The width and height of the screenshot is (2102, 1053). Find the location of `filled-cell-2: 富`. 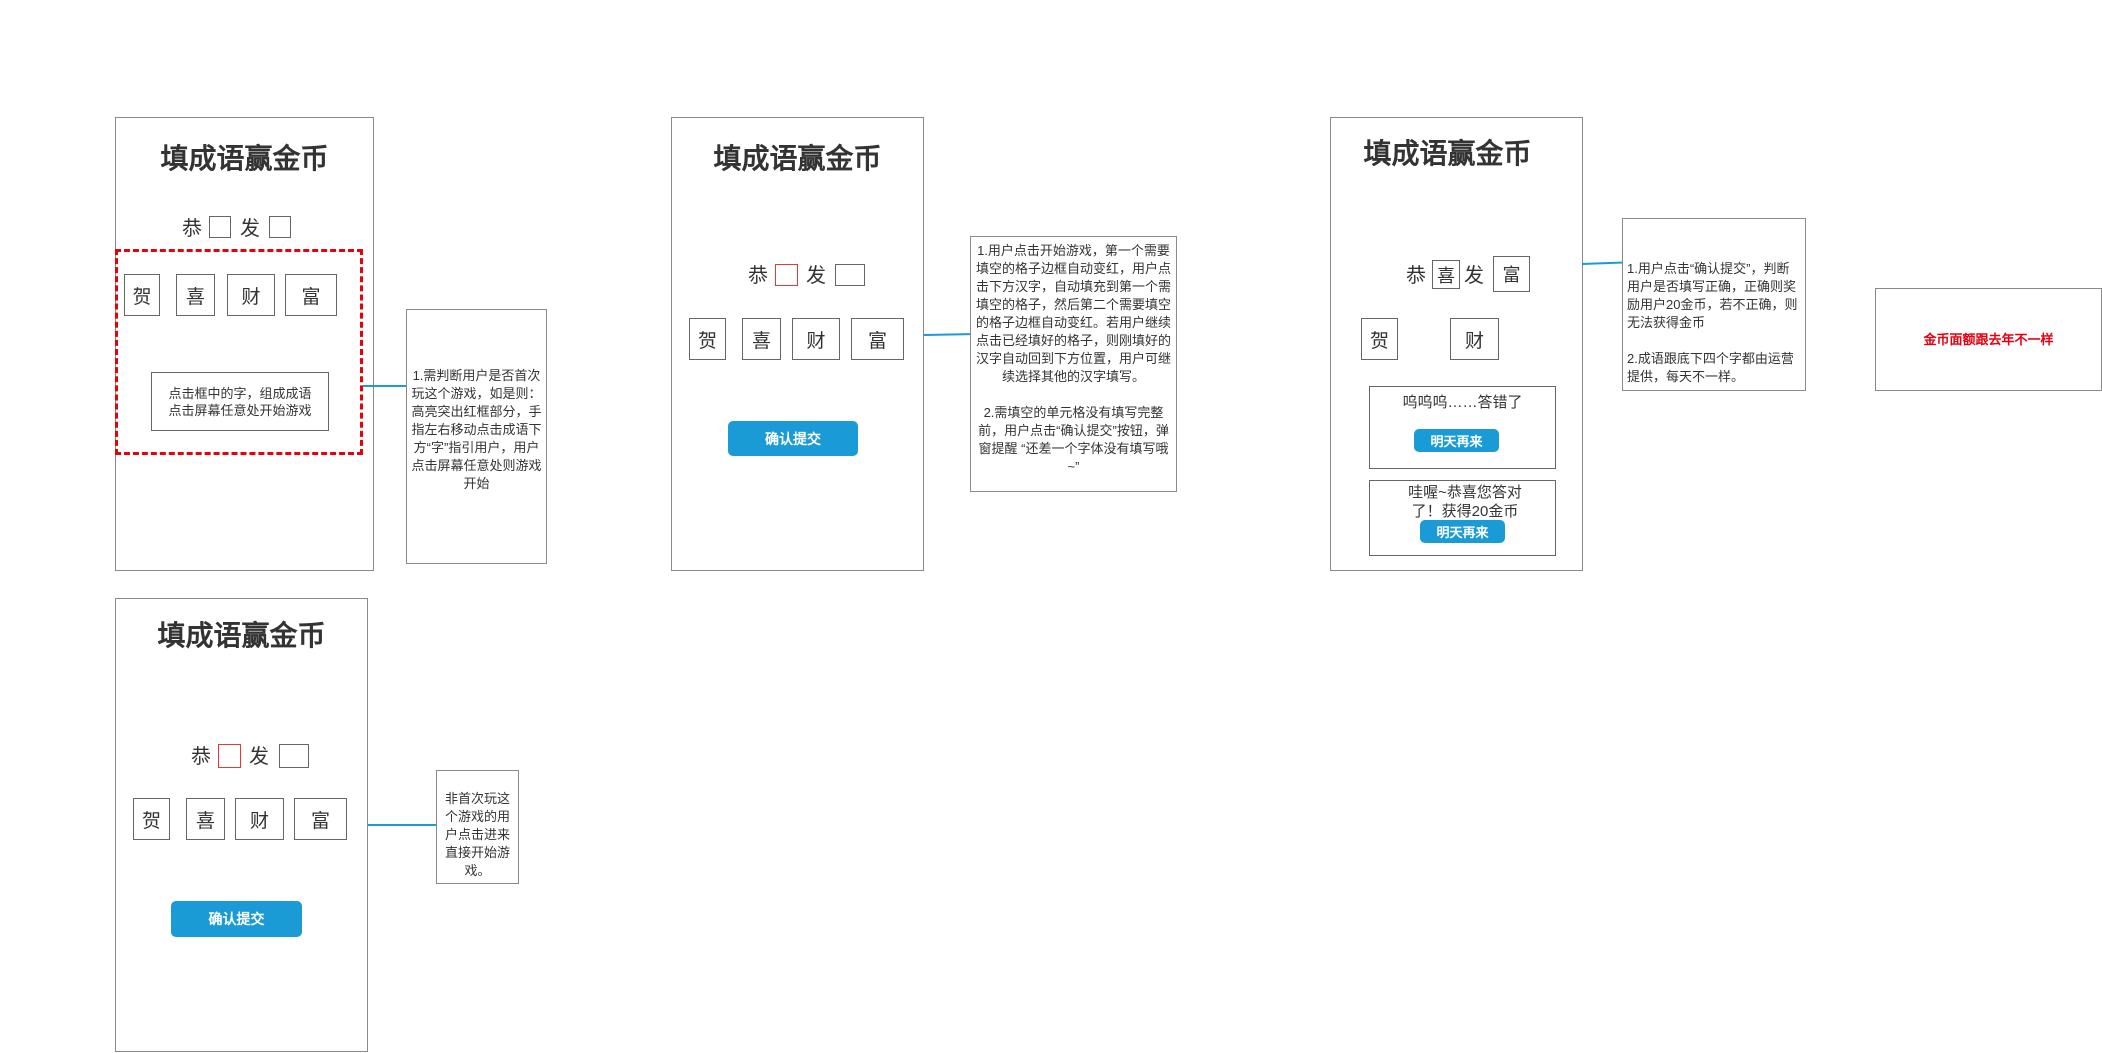

filled-cell-2: 富 is located at coordinates (1511, 274).